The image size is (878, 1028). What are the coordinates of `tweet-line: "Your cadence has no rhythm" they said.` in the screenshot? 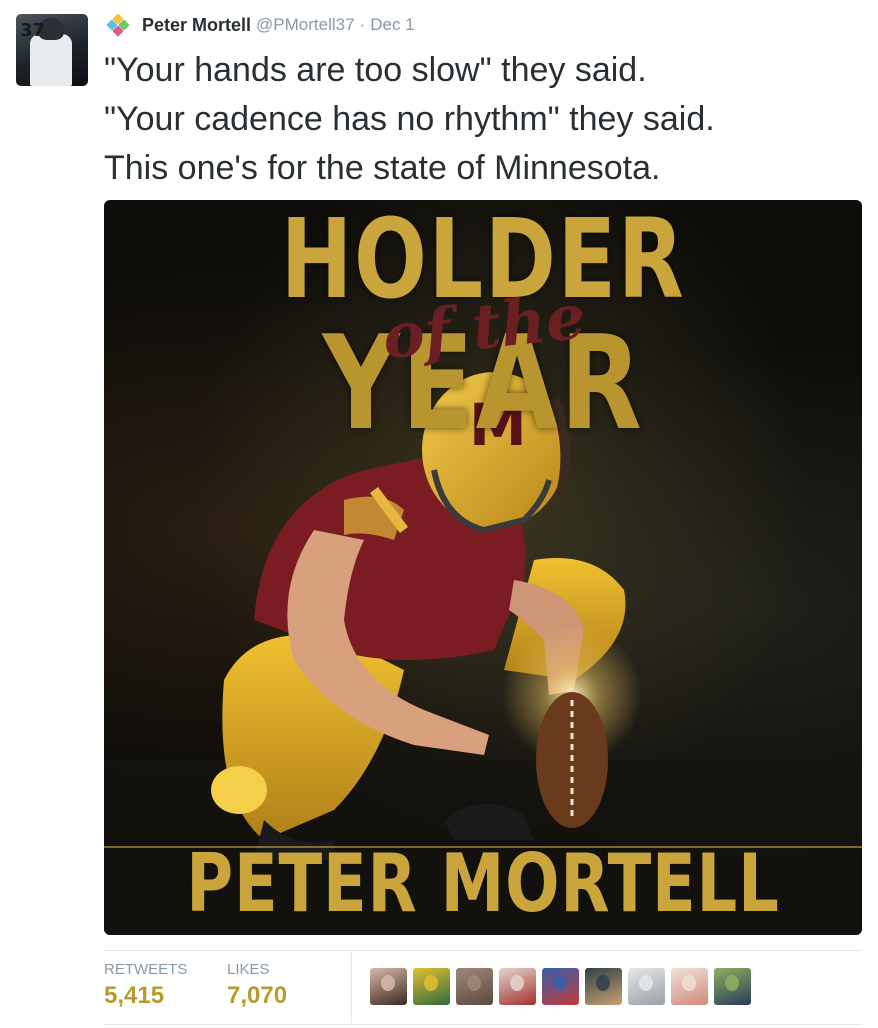 It's located at (409, 119).